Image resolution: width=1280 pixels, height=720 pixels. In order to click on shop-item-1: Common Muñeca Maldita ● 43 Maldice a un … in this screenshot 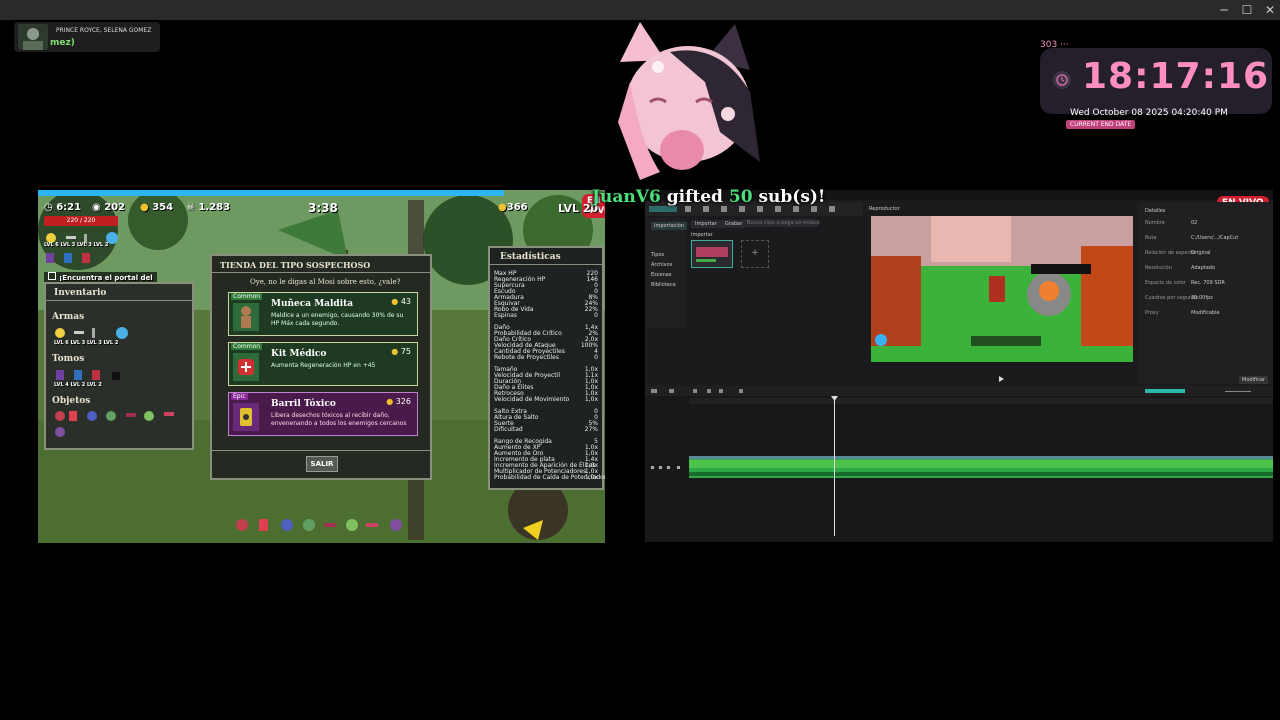, I will do `click(323, 314)`.